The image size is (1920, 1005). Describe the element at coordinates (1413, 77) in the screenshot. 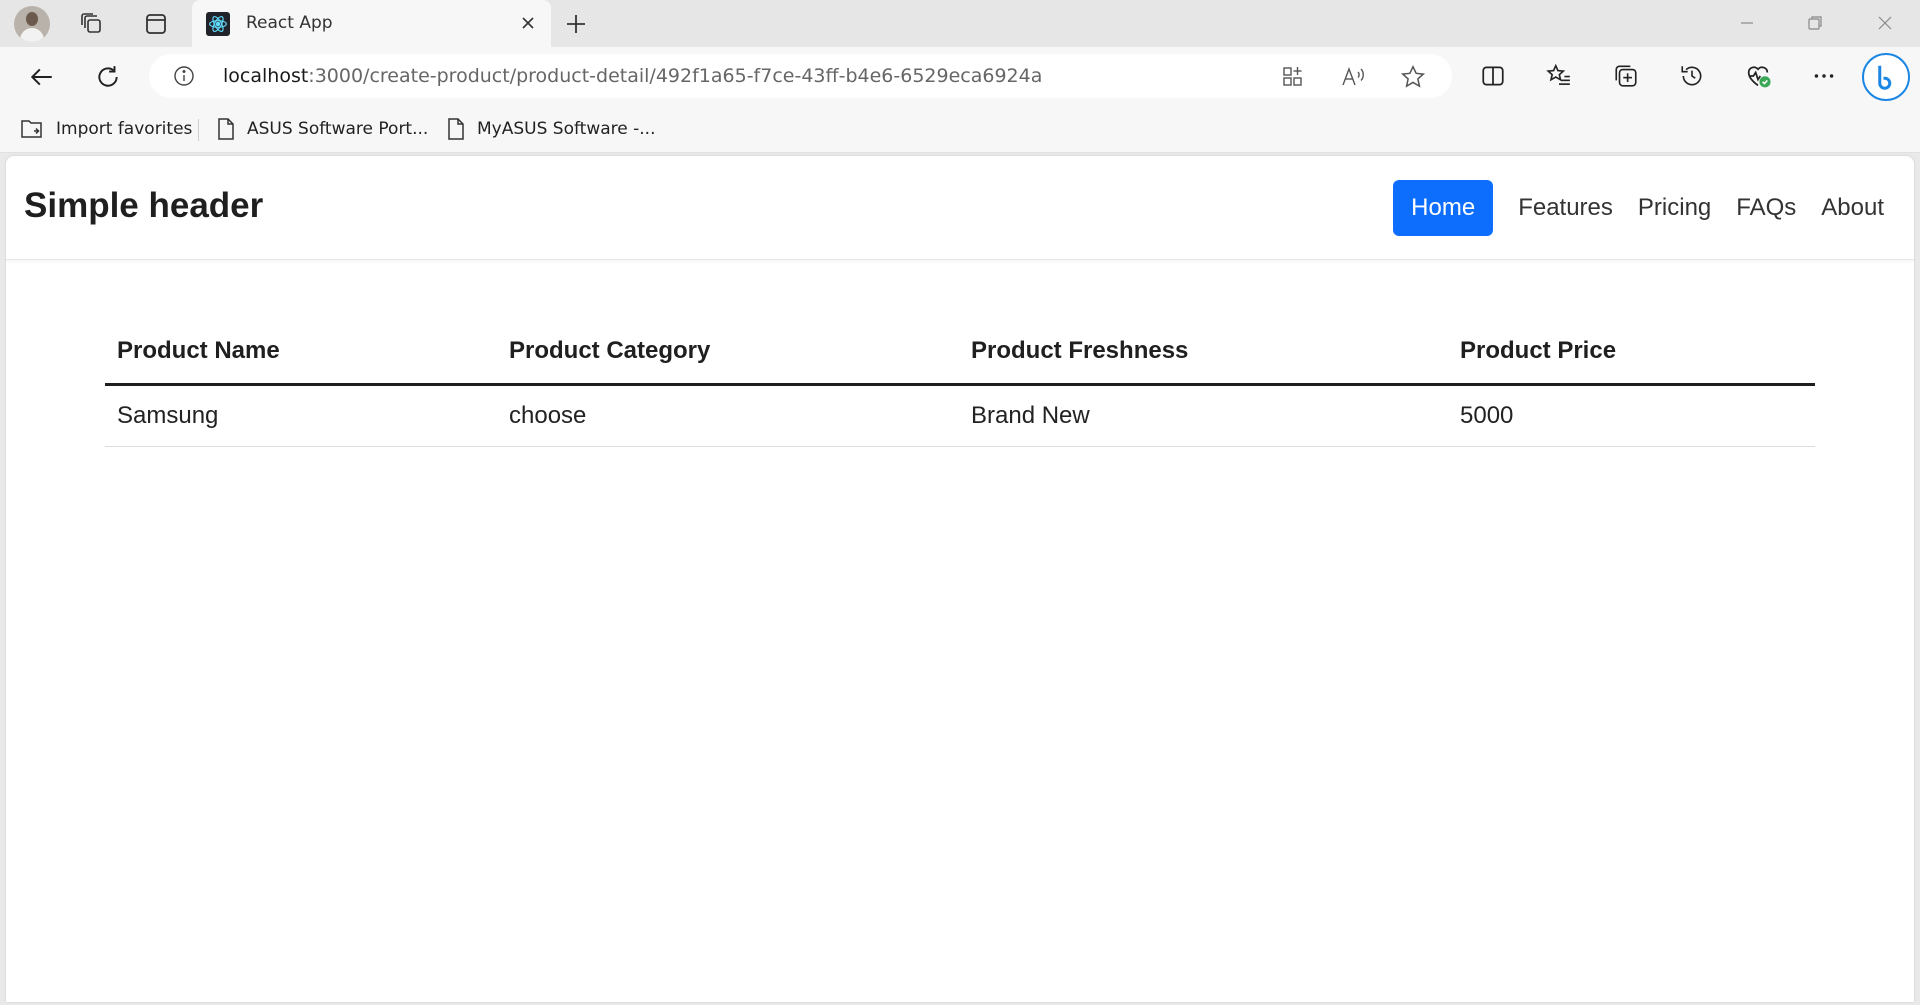

I see `favorite-star-icon` at that location.